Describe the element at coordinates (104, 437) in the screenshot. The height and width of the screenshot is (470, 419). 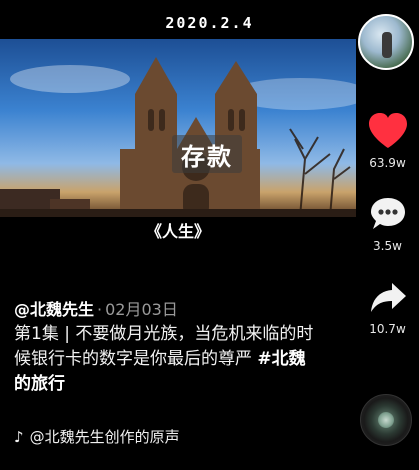
I see `music-title: @北魏先生创作的原声` at that location.